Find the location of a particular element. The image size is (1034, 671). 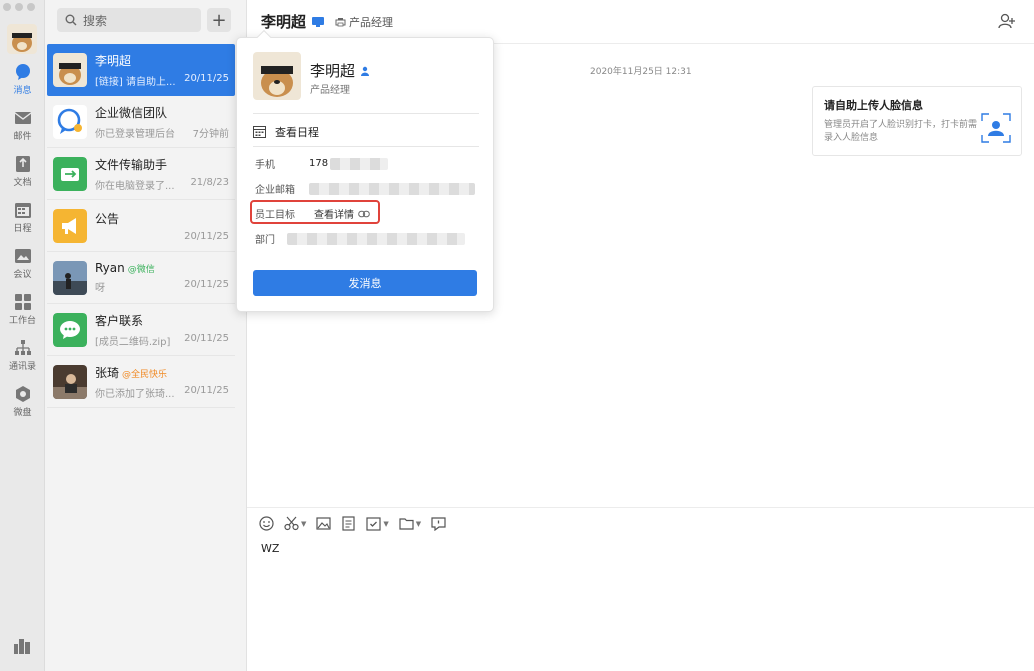

nav-item-calendar: 日程 is located at coordinates (22, 217).